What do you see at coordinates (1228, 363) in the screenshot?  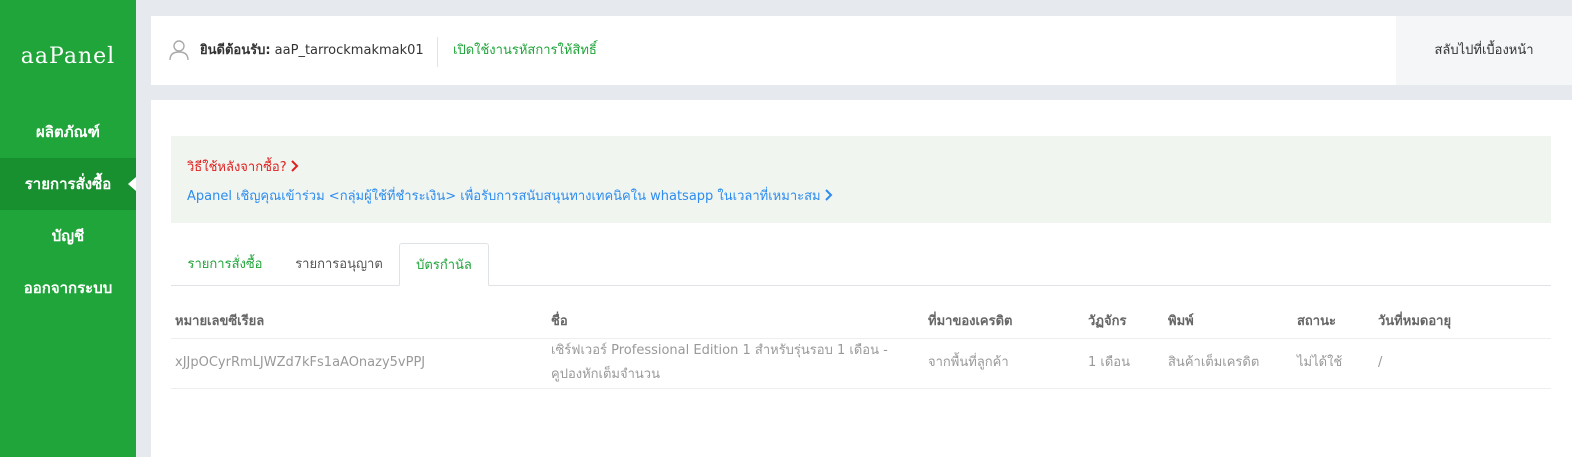 I see `cell-type: สินค้าเต็มเครดิต` at bounding box center [1228, 363].